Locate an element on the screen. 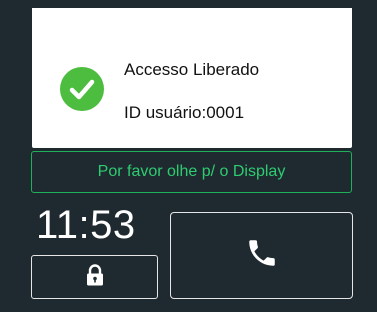  clock-time: 11:53 is located at coordinates (86, 225).